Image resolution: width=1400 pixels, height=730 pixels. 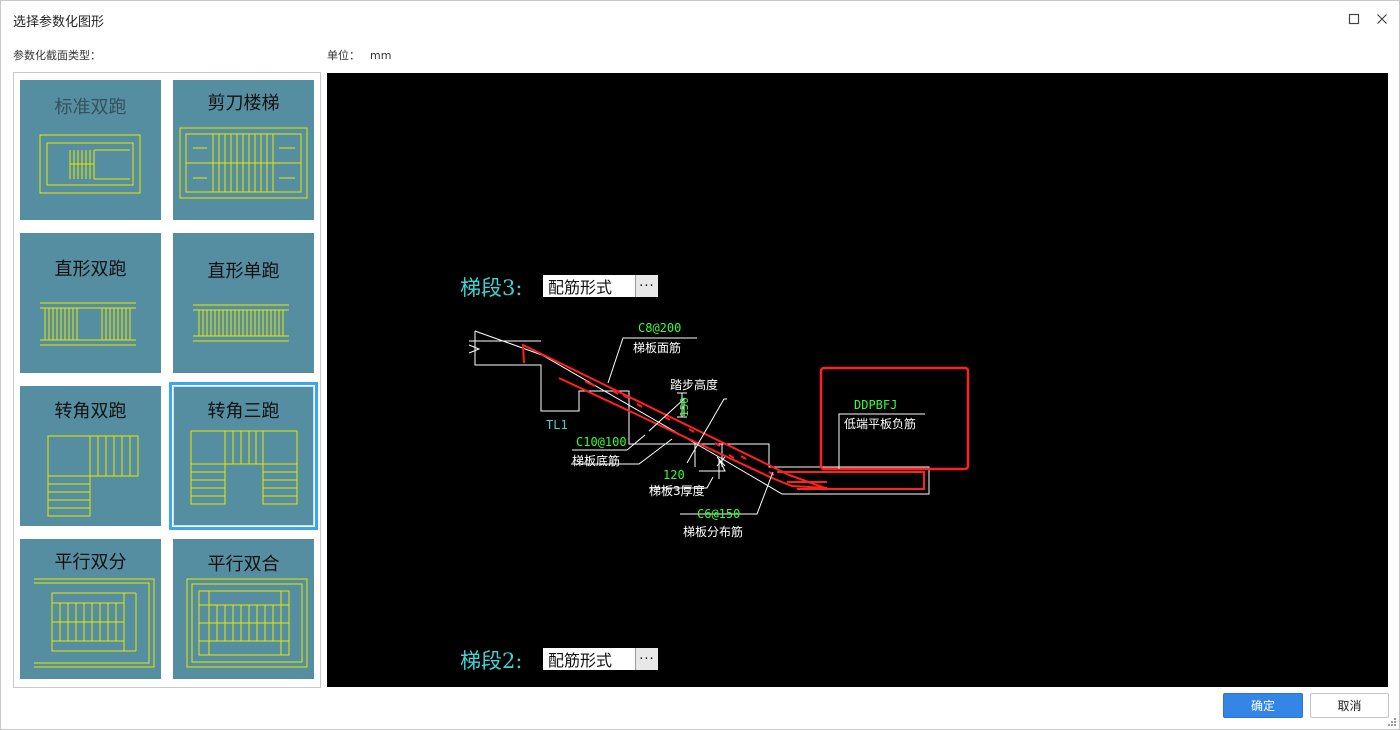 I want to click on tile-parallel-merge: 平行双合, so click(x=243, y=609).